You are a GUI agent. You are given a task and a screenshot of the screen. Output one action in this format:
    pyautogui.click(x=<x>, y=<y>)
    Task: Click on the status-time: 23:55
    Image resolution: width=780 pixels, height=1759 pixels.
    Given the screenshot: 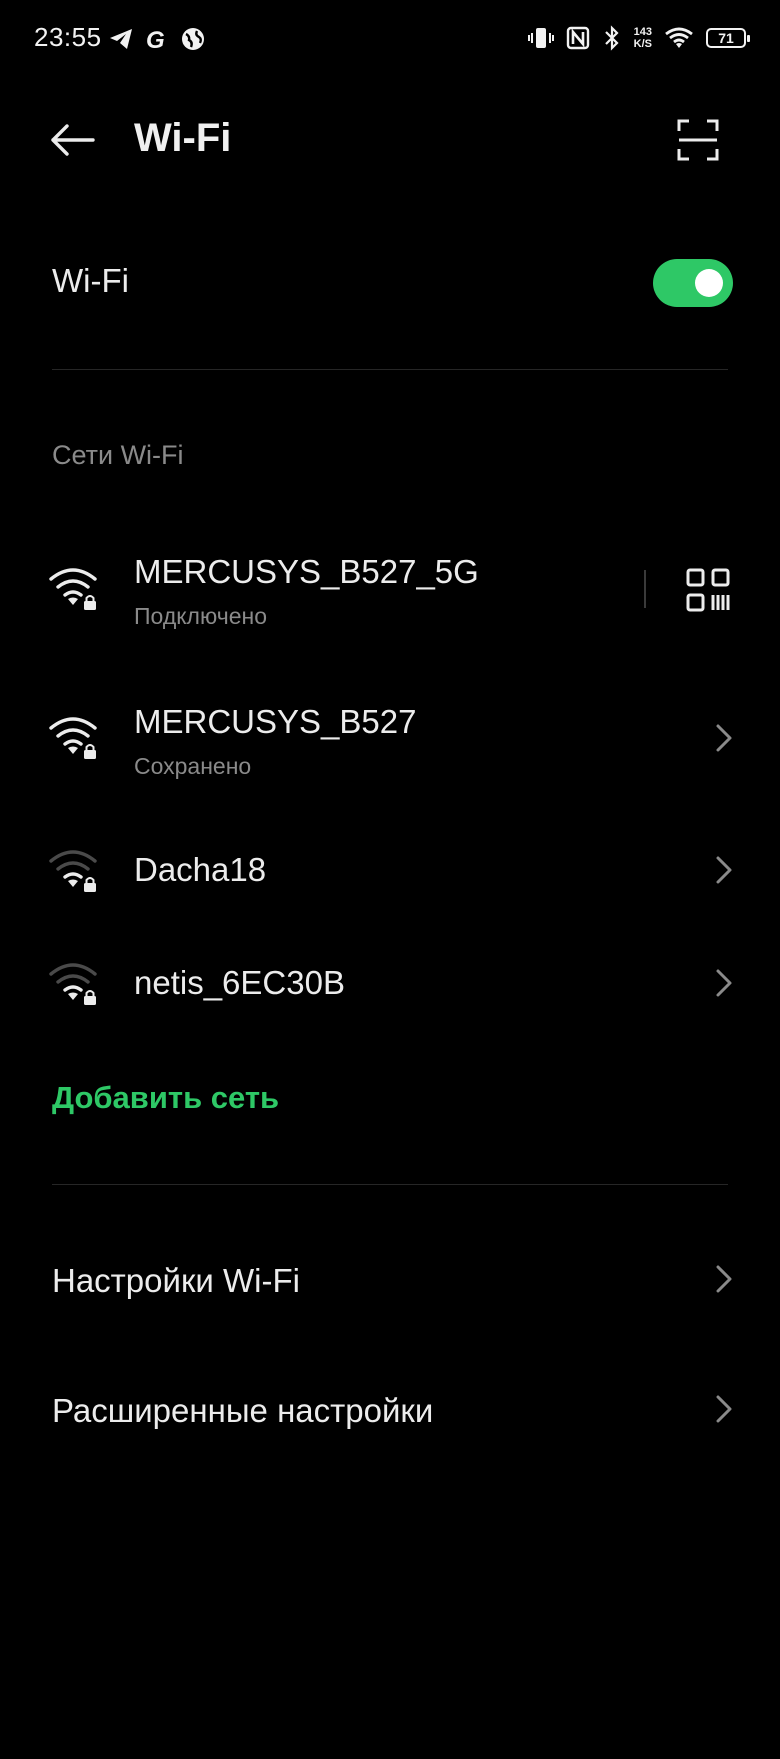 What is the action you would take?
    pyautogui.click(x=68, y=37)
    